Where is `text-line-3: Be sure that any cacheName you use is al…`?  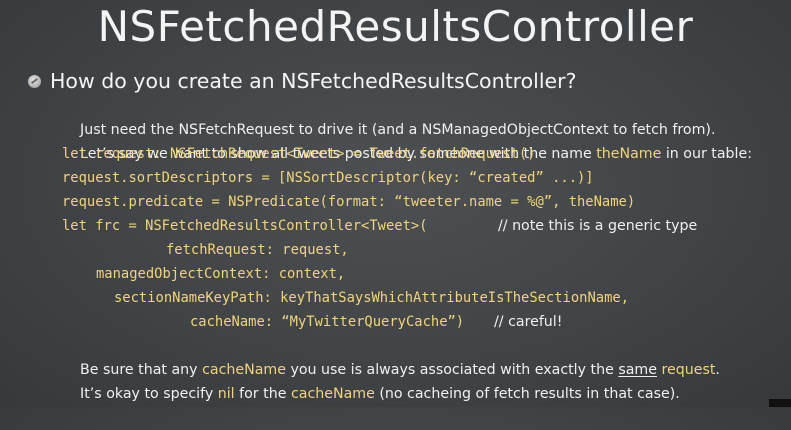 text-line-3: Be sure that any cacheName you use is al… is located at coordinates (391, 356).